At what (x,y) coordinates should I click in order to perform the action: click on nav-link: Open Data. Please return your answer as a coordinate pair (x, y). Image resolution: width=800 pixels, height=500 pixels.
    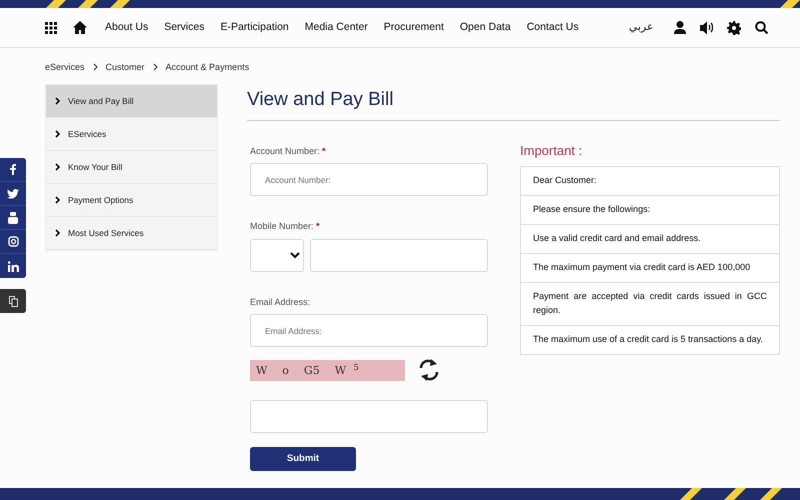
    Looking at the image, I should click on (485, 28).